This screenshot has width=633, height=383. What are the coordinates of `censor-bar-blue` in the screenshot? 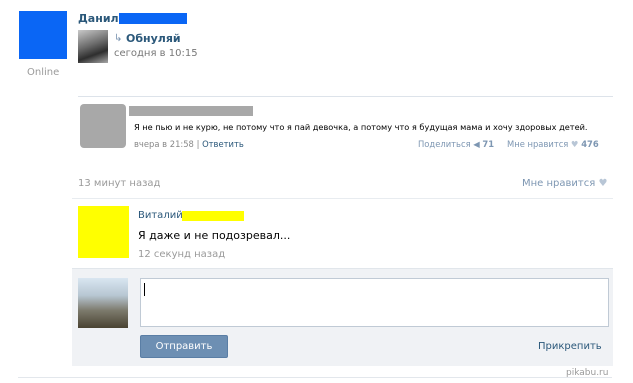 It's located at (153, 18).